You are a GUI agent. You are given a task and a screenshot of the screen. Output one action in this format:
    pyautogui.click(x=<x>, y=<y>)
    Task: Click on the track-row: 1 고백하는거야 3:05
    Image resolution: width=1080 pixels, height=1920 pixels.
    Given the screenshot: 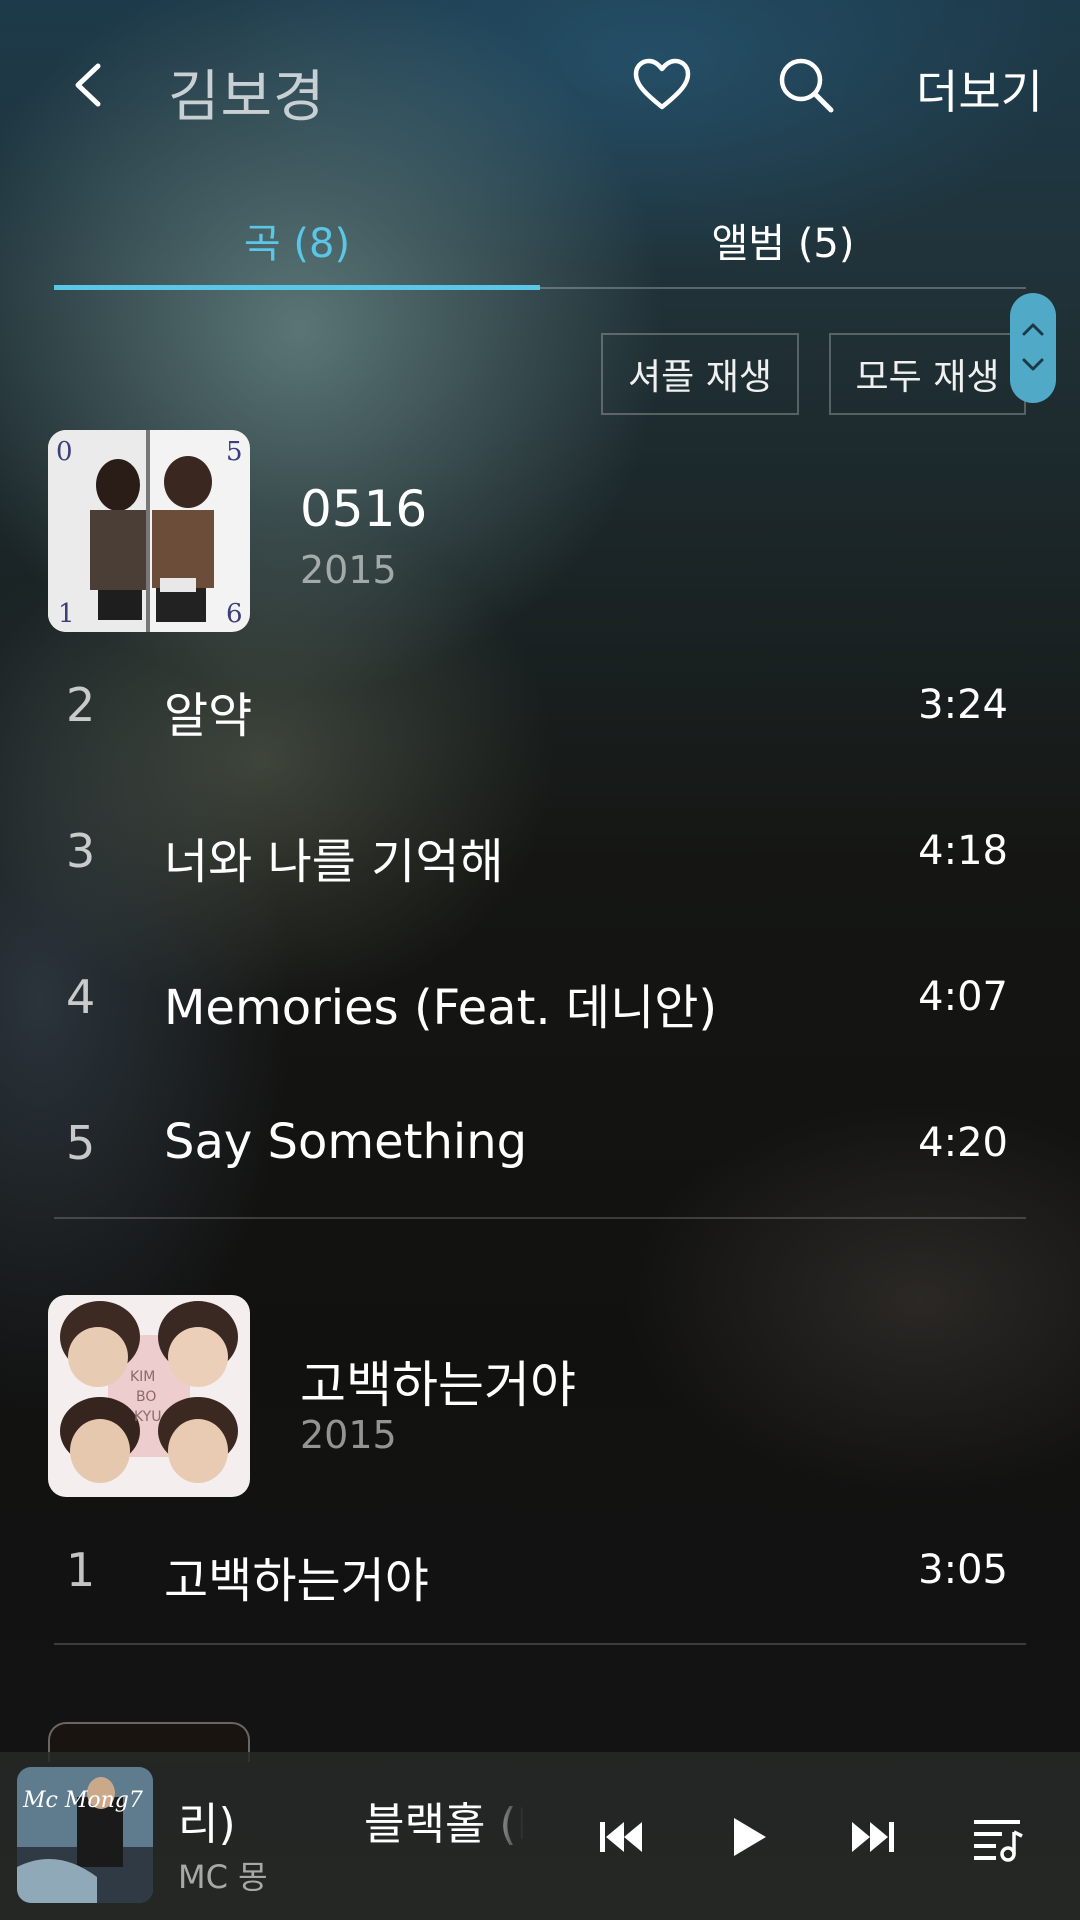 What is the action you would take?
    pyautogui.click(x=540, y=1570)
    